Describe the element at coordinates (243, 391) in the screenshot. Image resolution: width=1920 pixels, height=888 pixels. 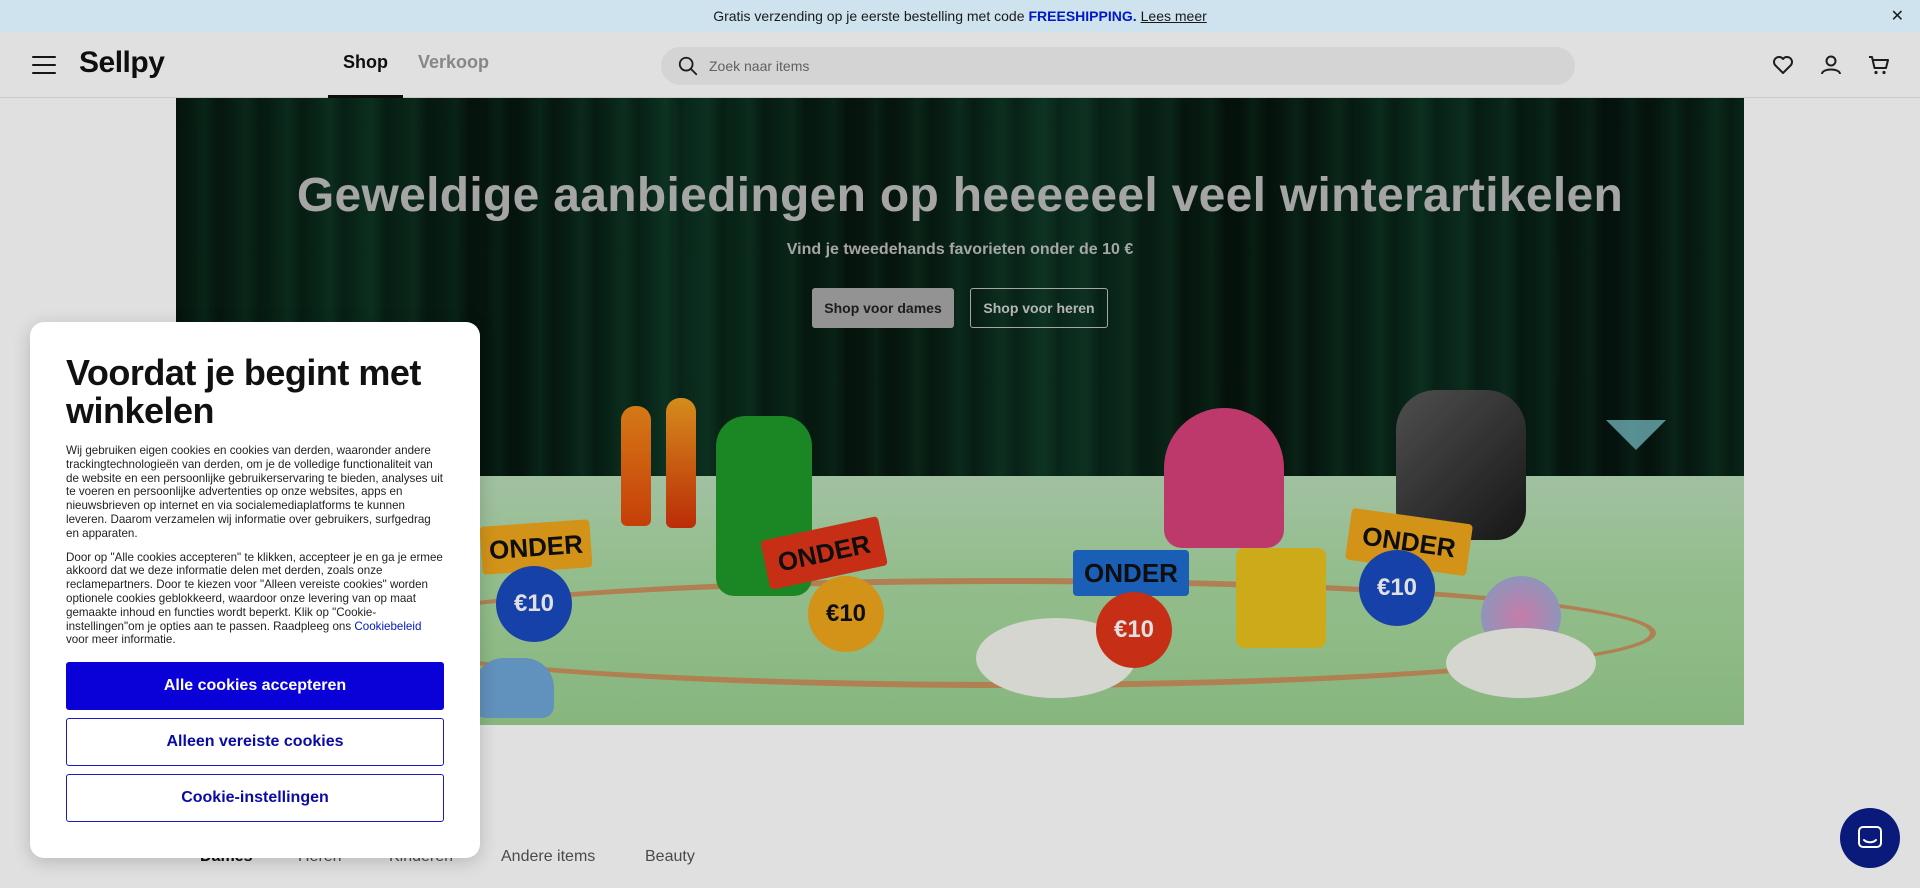
I see `cookie-title: Voordat je begint met winkelen` at that location.